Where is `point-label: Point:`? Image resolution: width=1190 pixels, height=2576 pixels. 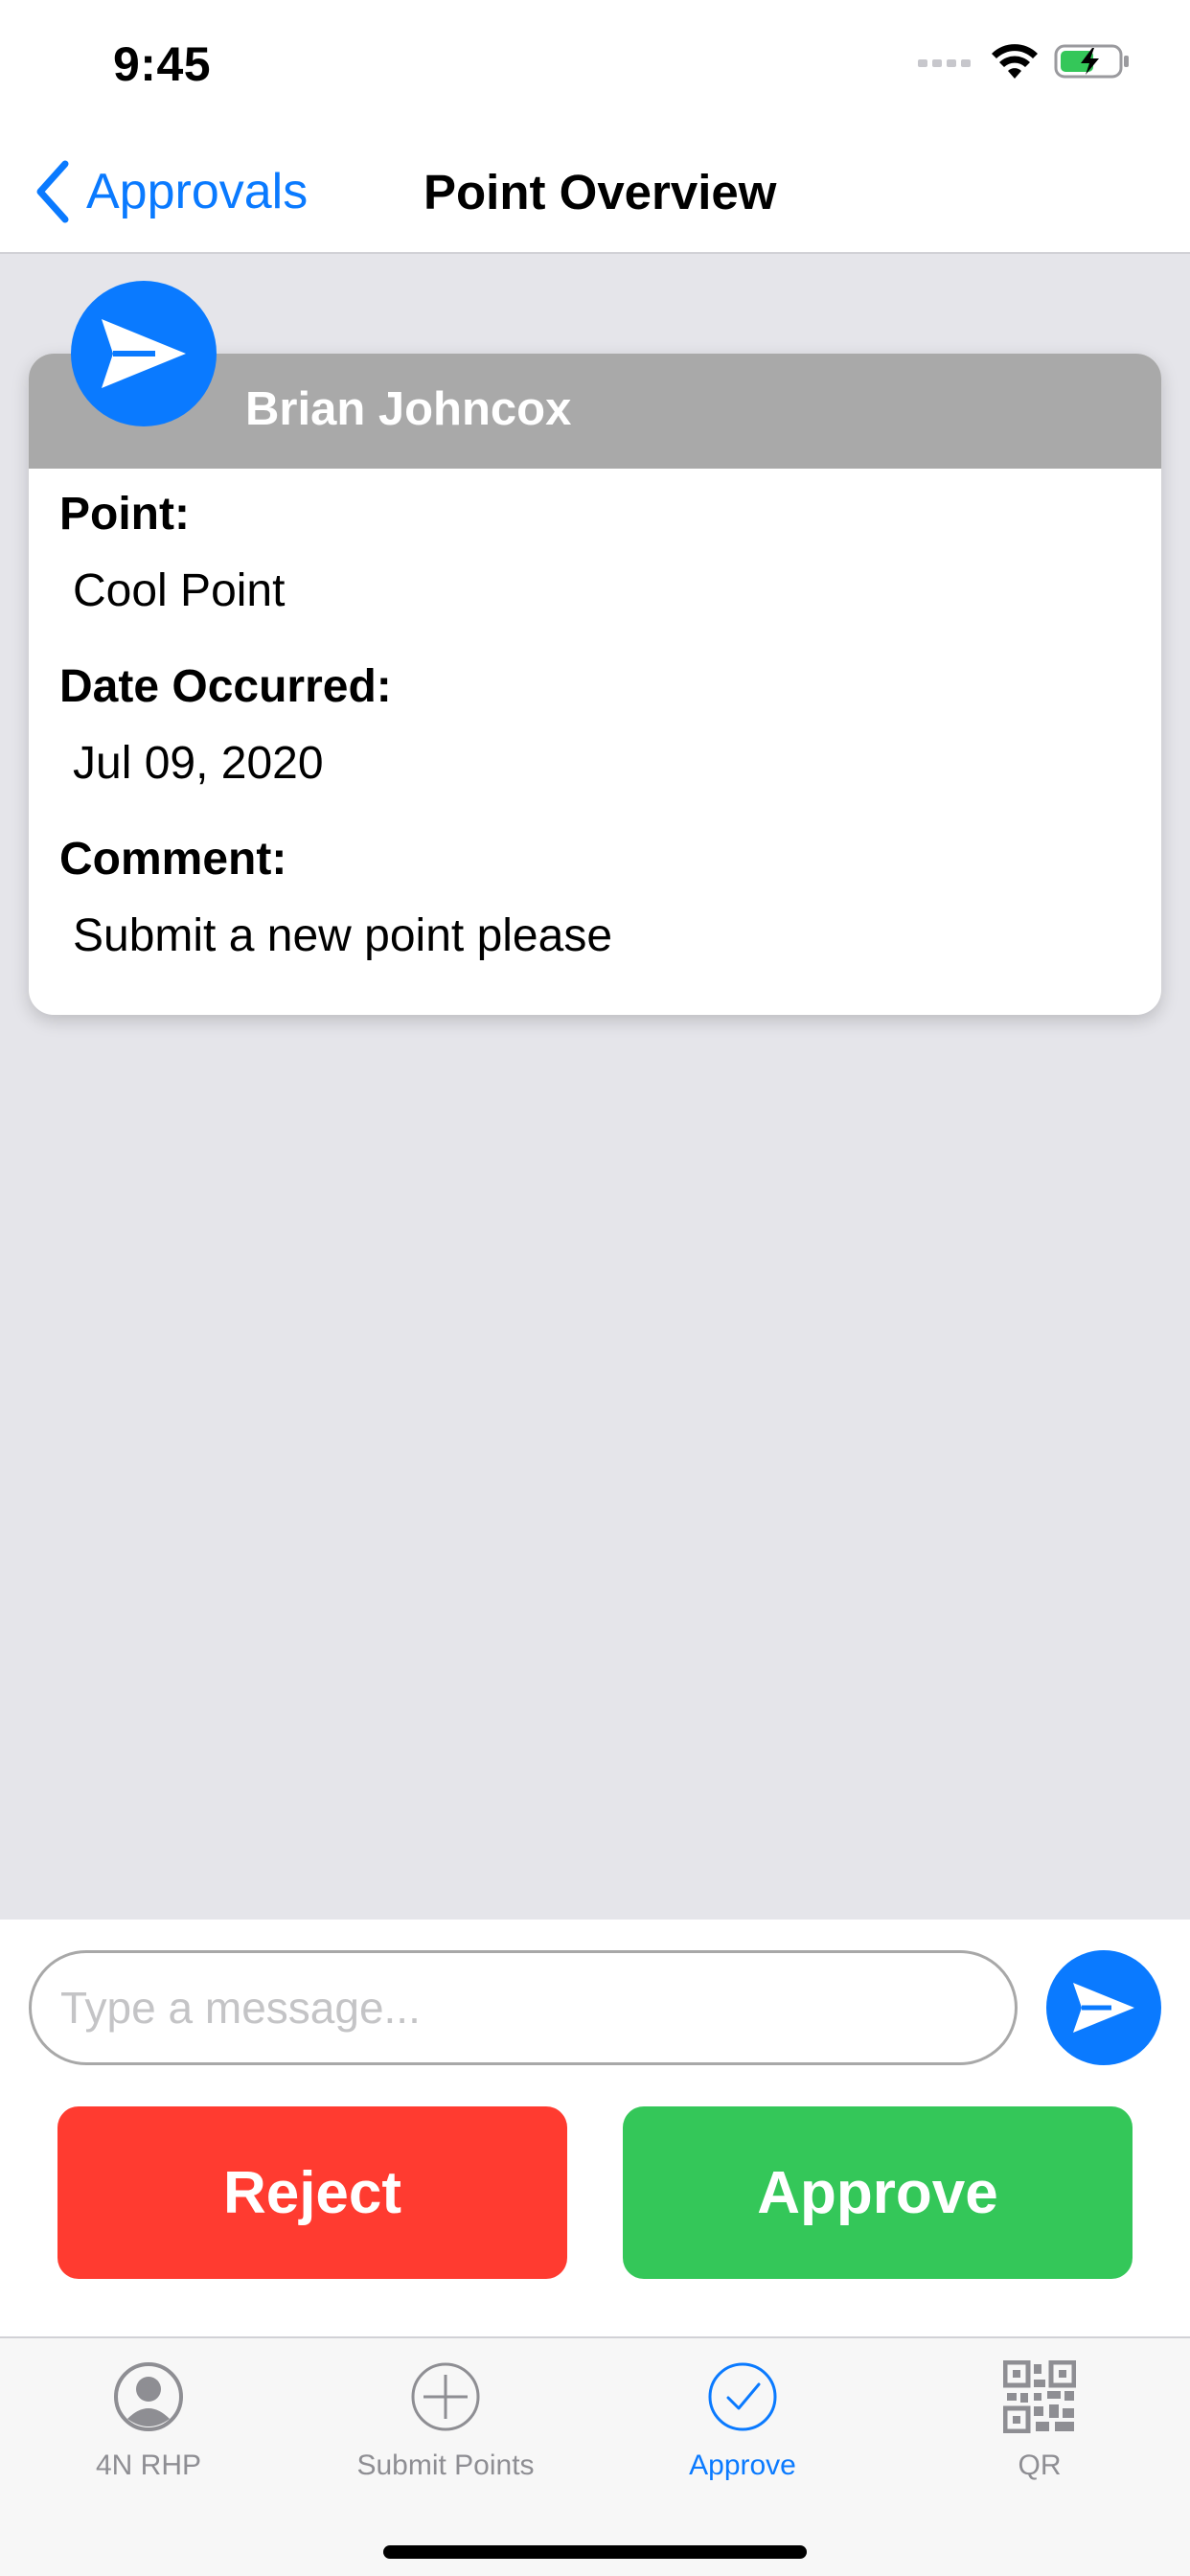
point-label: Point: is located at coordinates (125, 514).